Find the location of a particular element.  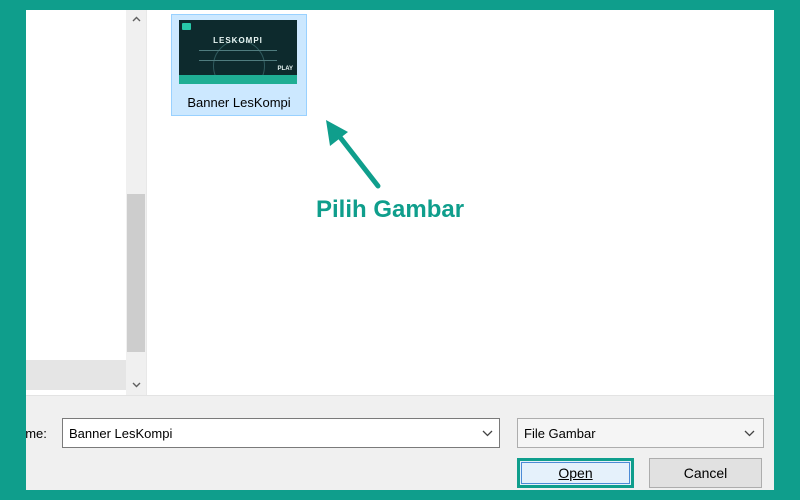

thumbnail-title: LESKOMPI is located at coordinates (238, 40).